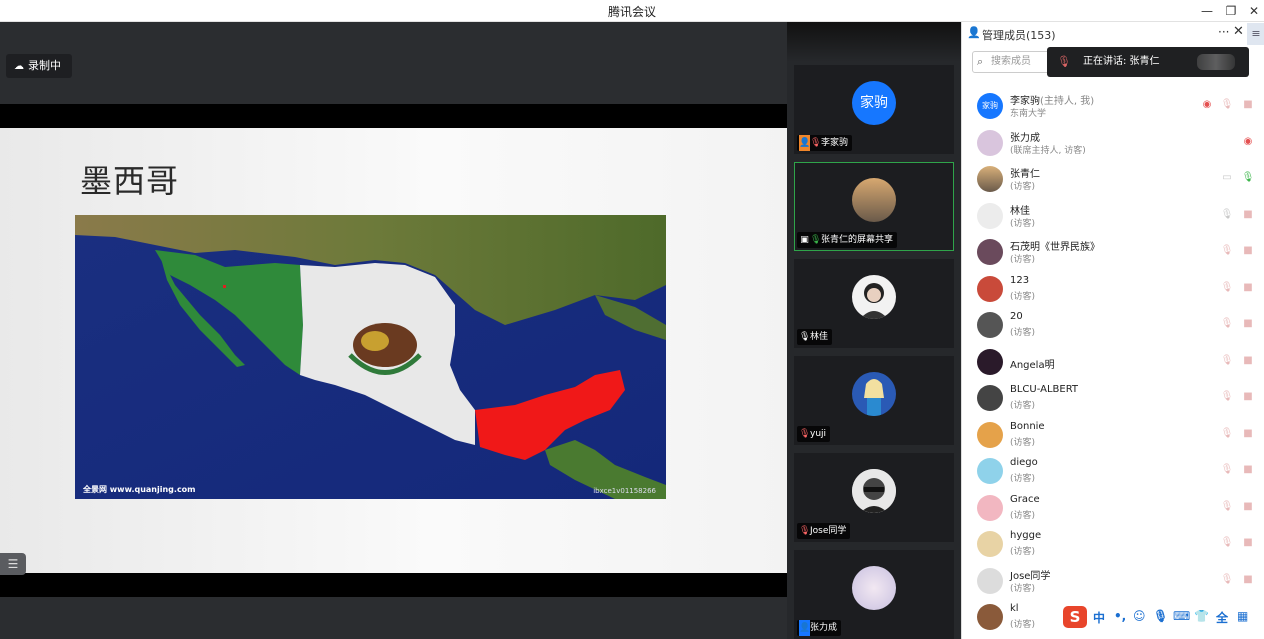  Describe the element at coordinates (1201, 616) in the screenshot. I see `ime-skin-icon: 👕` at that location.